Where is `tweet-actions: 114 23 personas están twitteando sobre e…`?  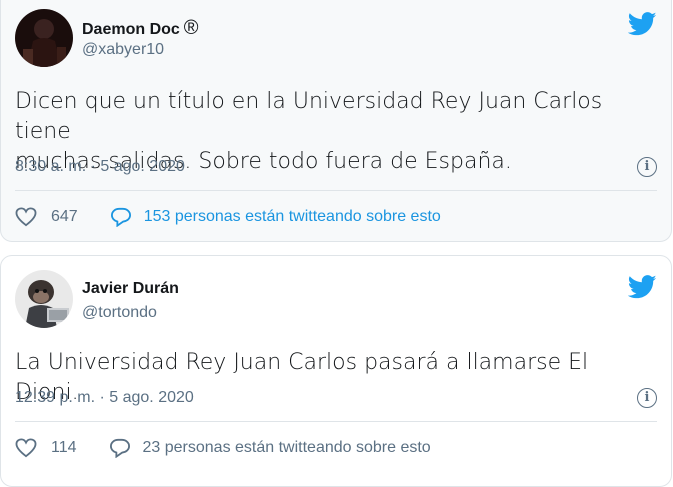
tweet-actions: 114 23 personas están twitteando sobre e… is located at coordinates (223, 448).